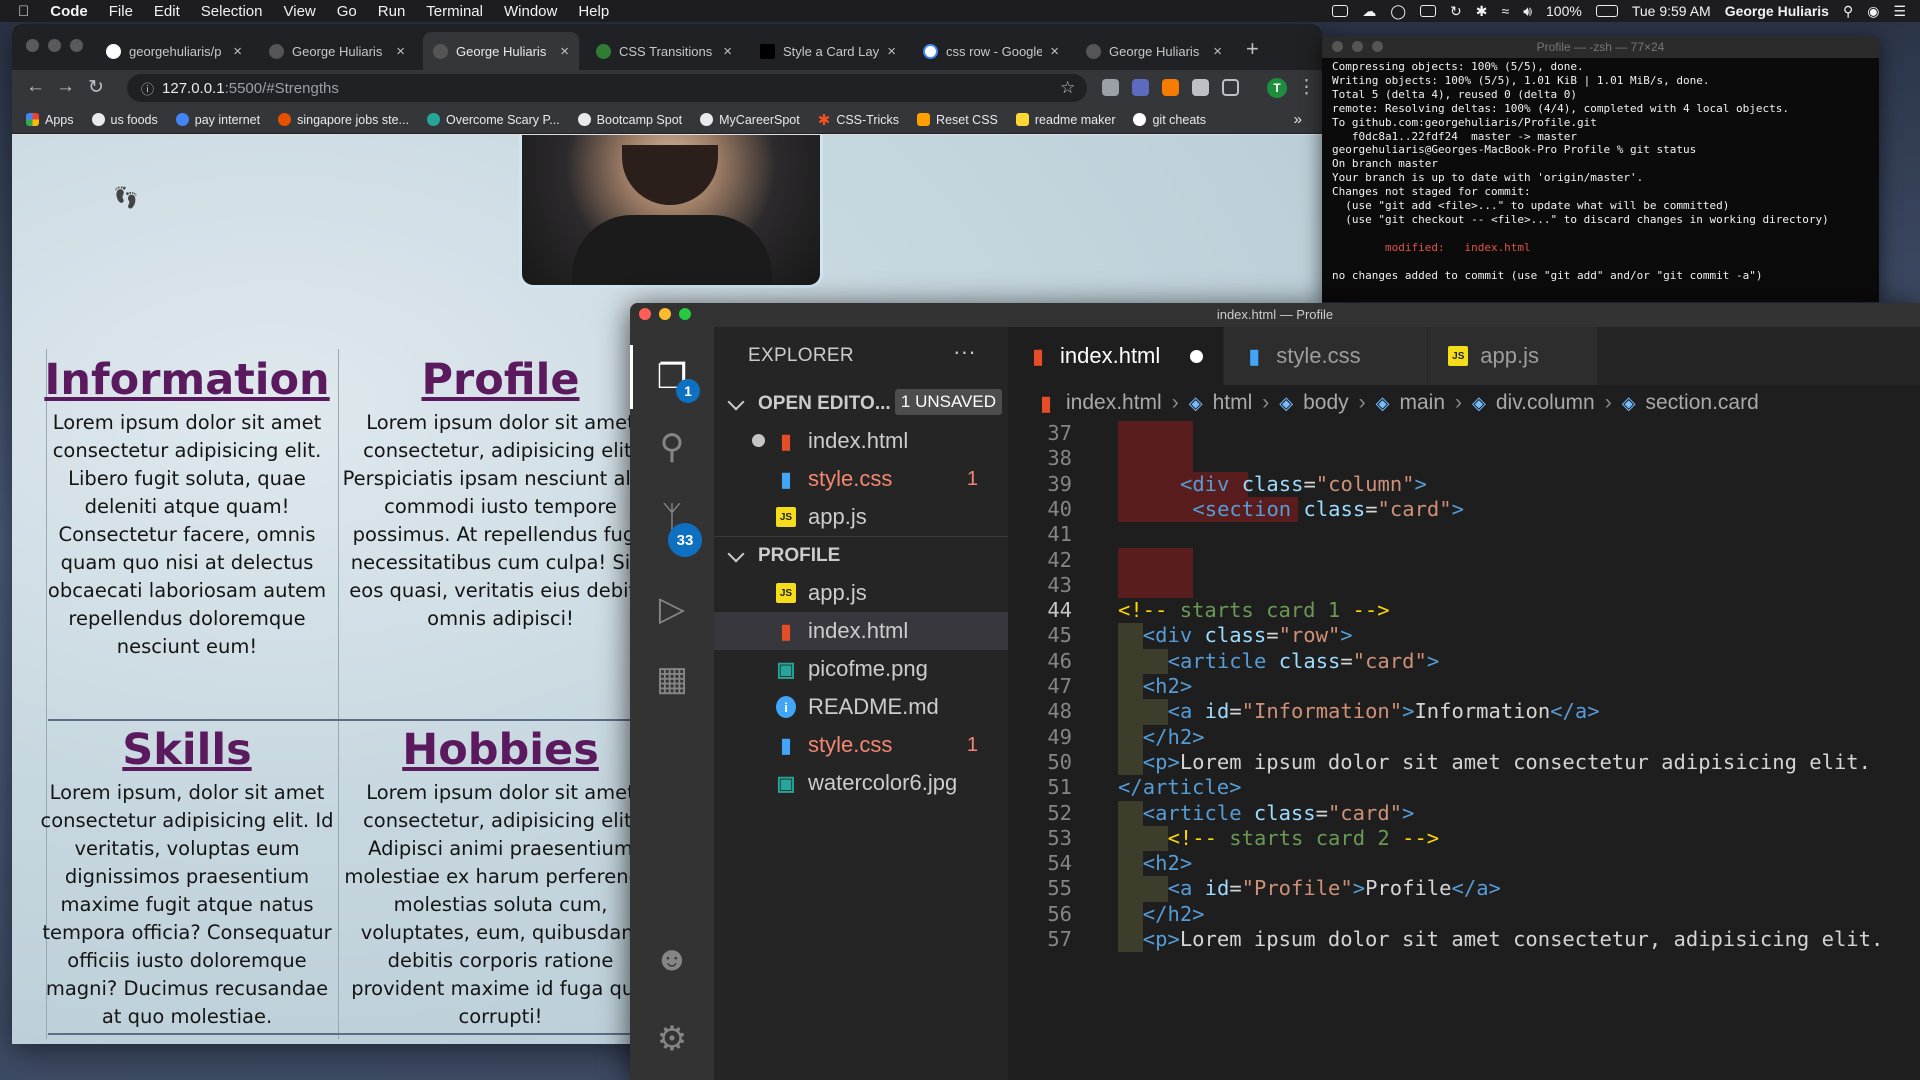 This screenshot has width=1920, height=1080. Describe the element at coordinates (861, 631) in the screenshot. I see `file-tree-item-selected: ▮ index.html` at that location.